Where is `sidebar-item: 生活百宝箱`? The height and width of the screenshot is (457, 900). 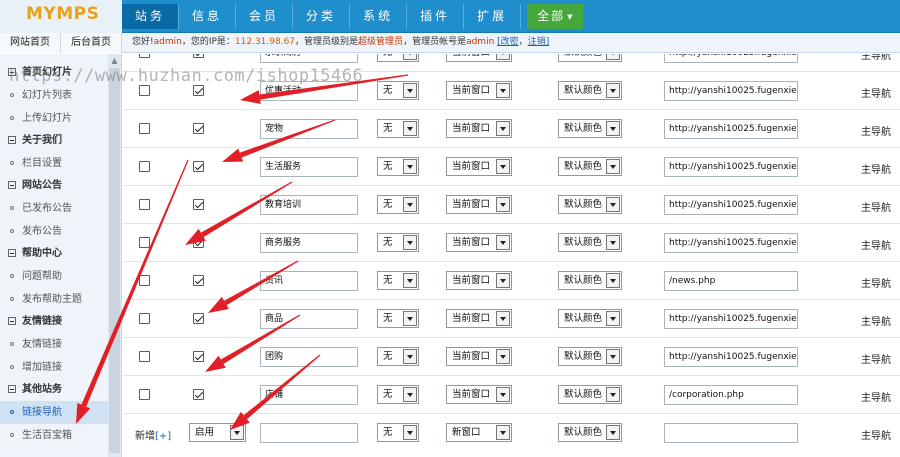
sidebar-item: 生活百宝箱 is located at coordinates (54, 435).